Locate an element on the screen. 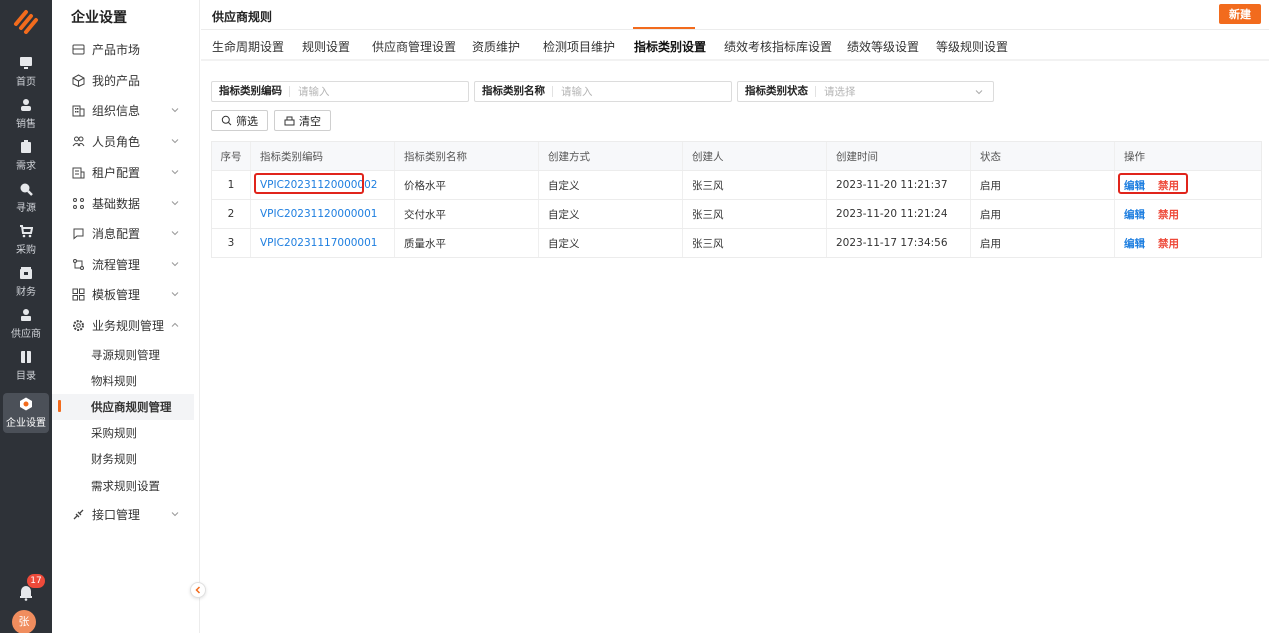 This screenshot has height=633, width=1269. new-button: 新建 is located at coordinates (1240, 14).